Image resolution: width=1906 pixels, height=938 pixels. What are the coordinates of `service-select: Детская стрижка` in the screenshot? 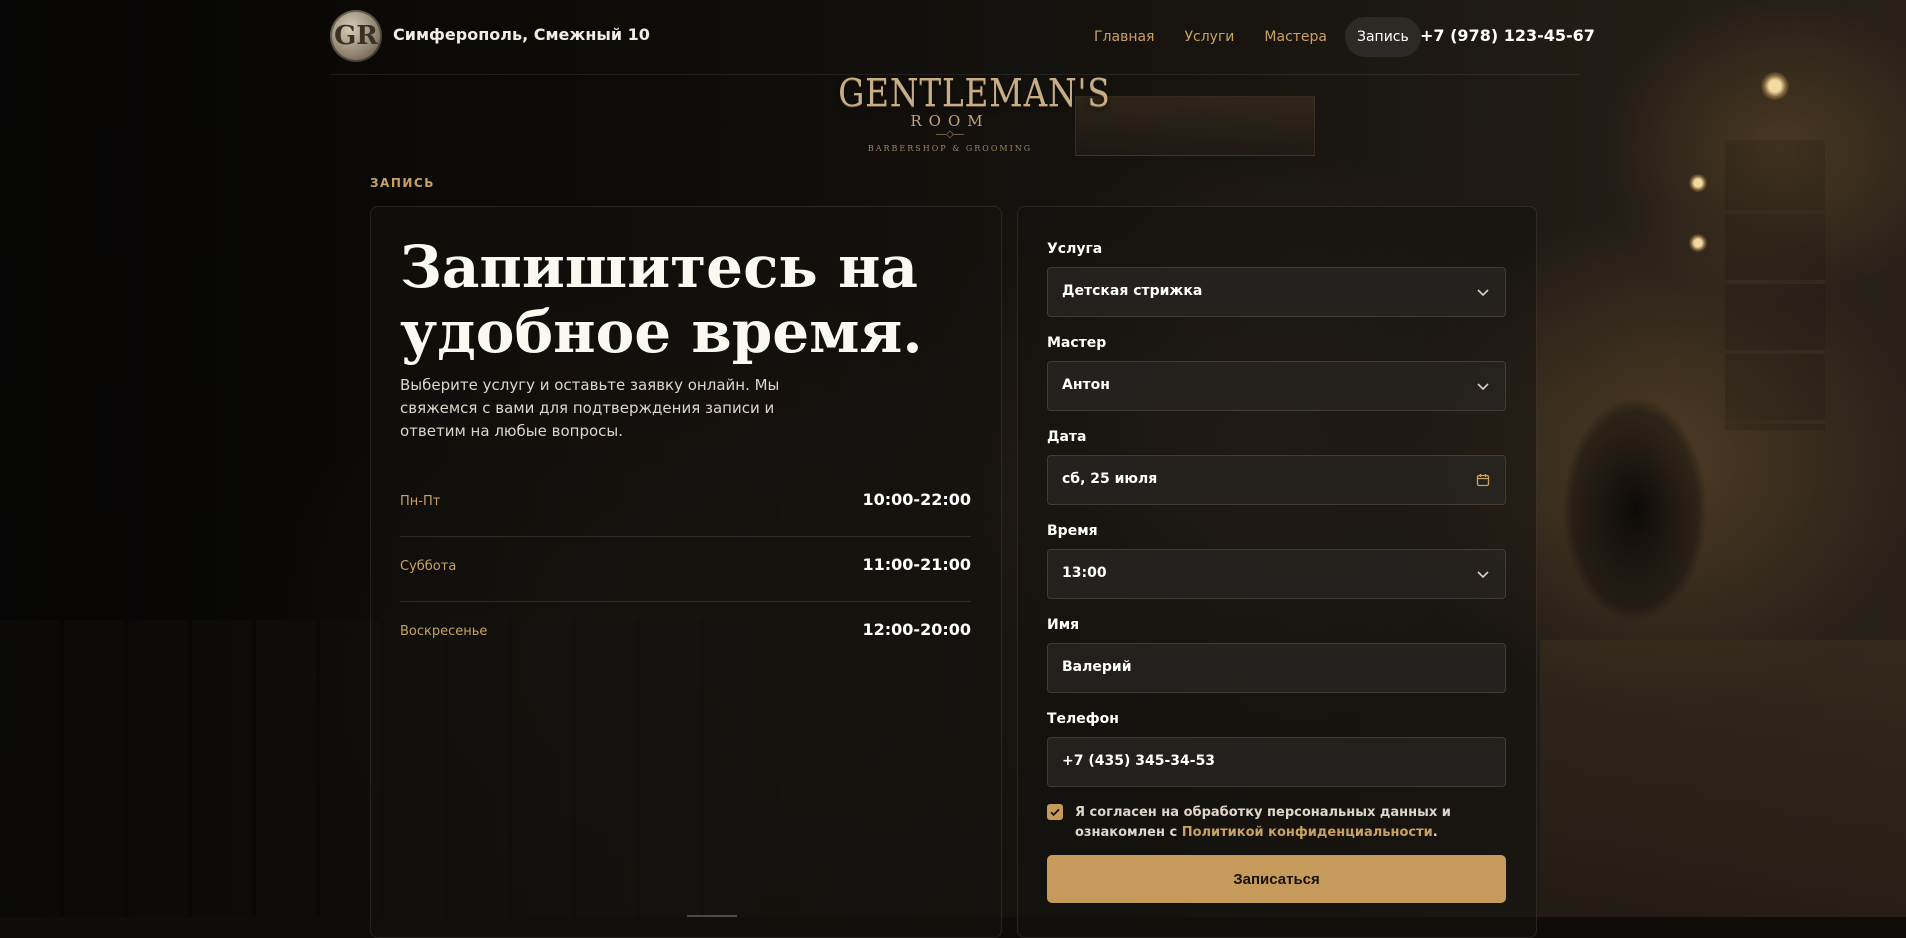 It's located at (1276, 292).